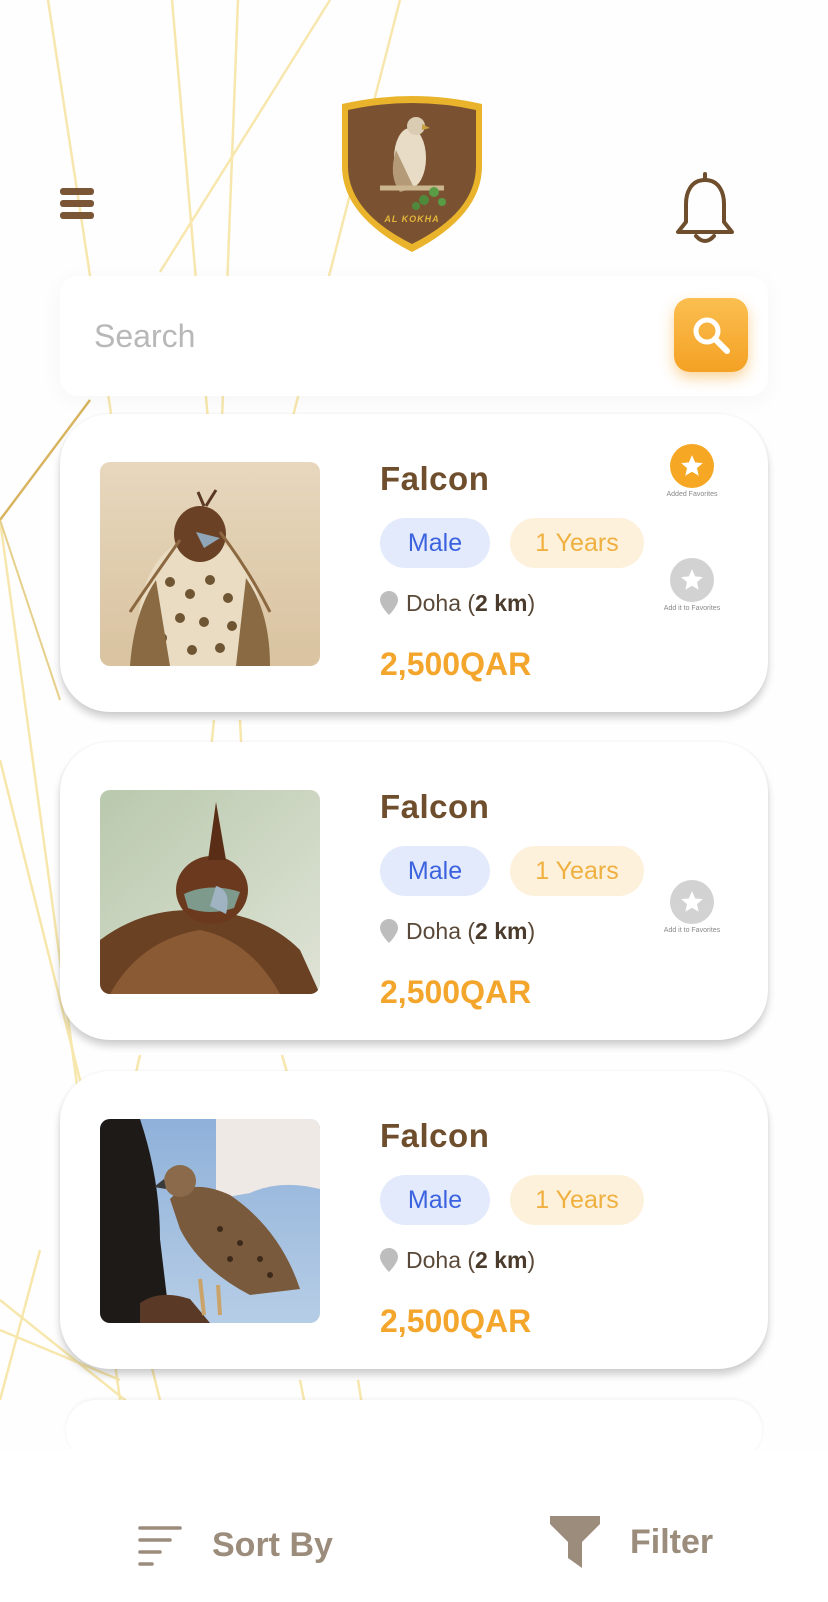 The width and height of the screenshot is (828, 1602). I want to click on sort-by-button: Sort By, so click(235, 1545).